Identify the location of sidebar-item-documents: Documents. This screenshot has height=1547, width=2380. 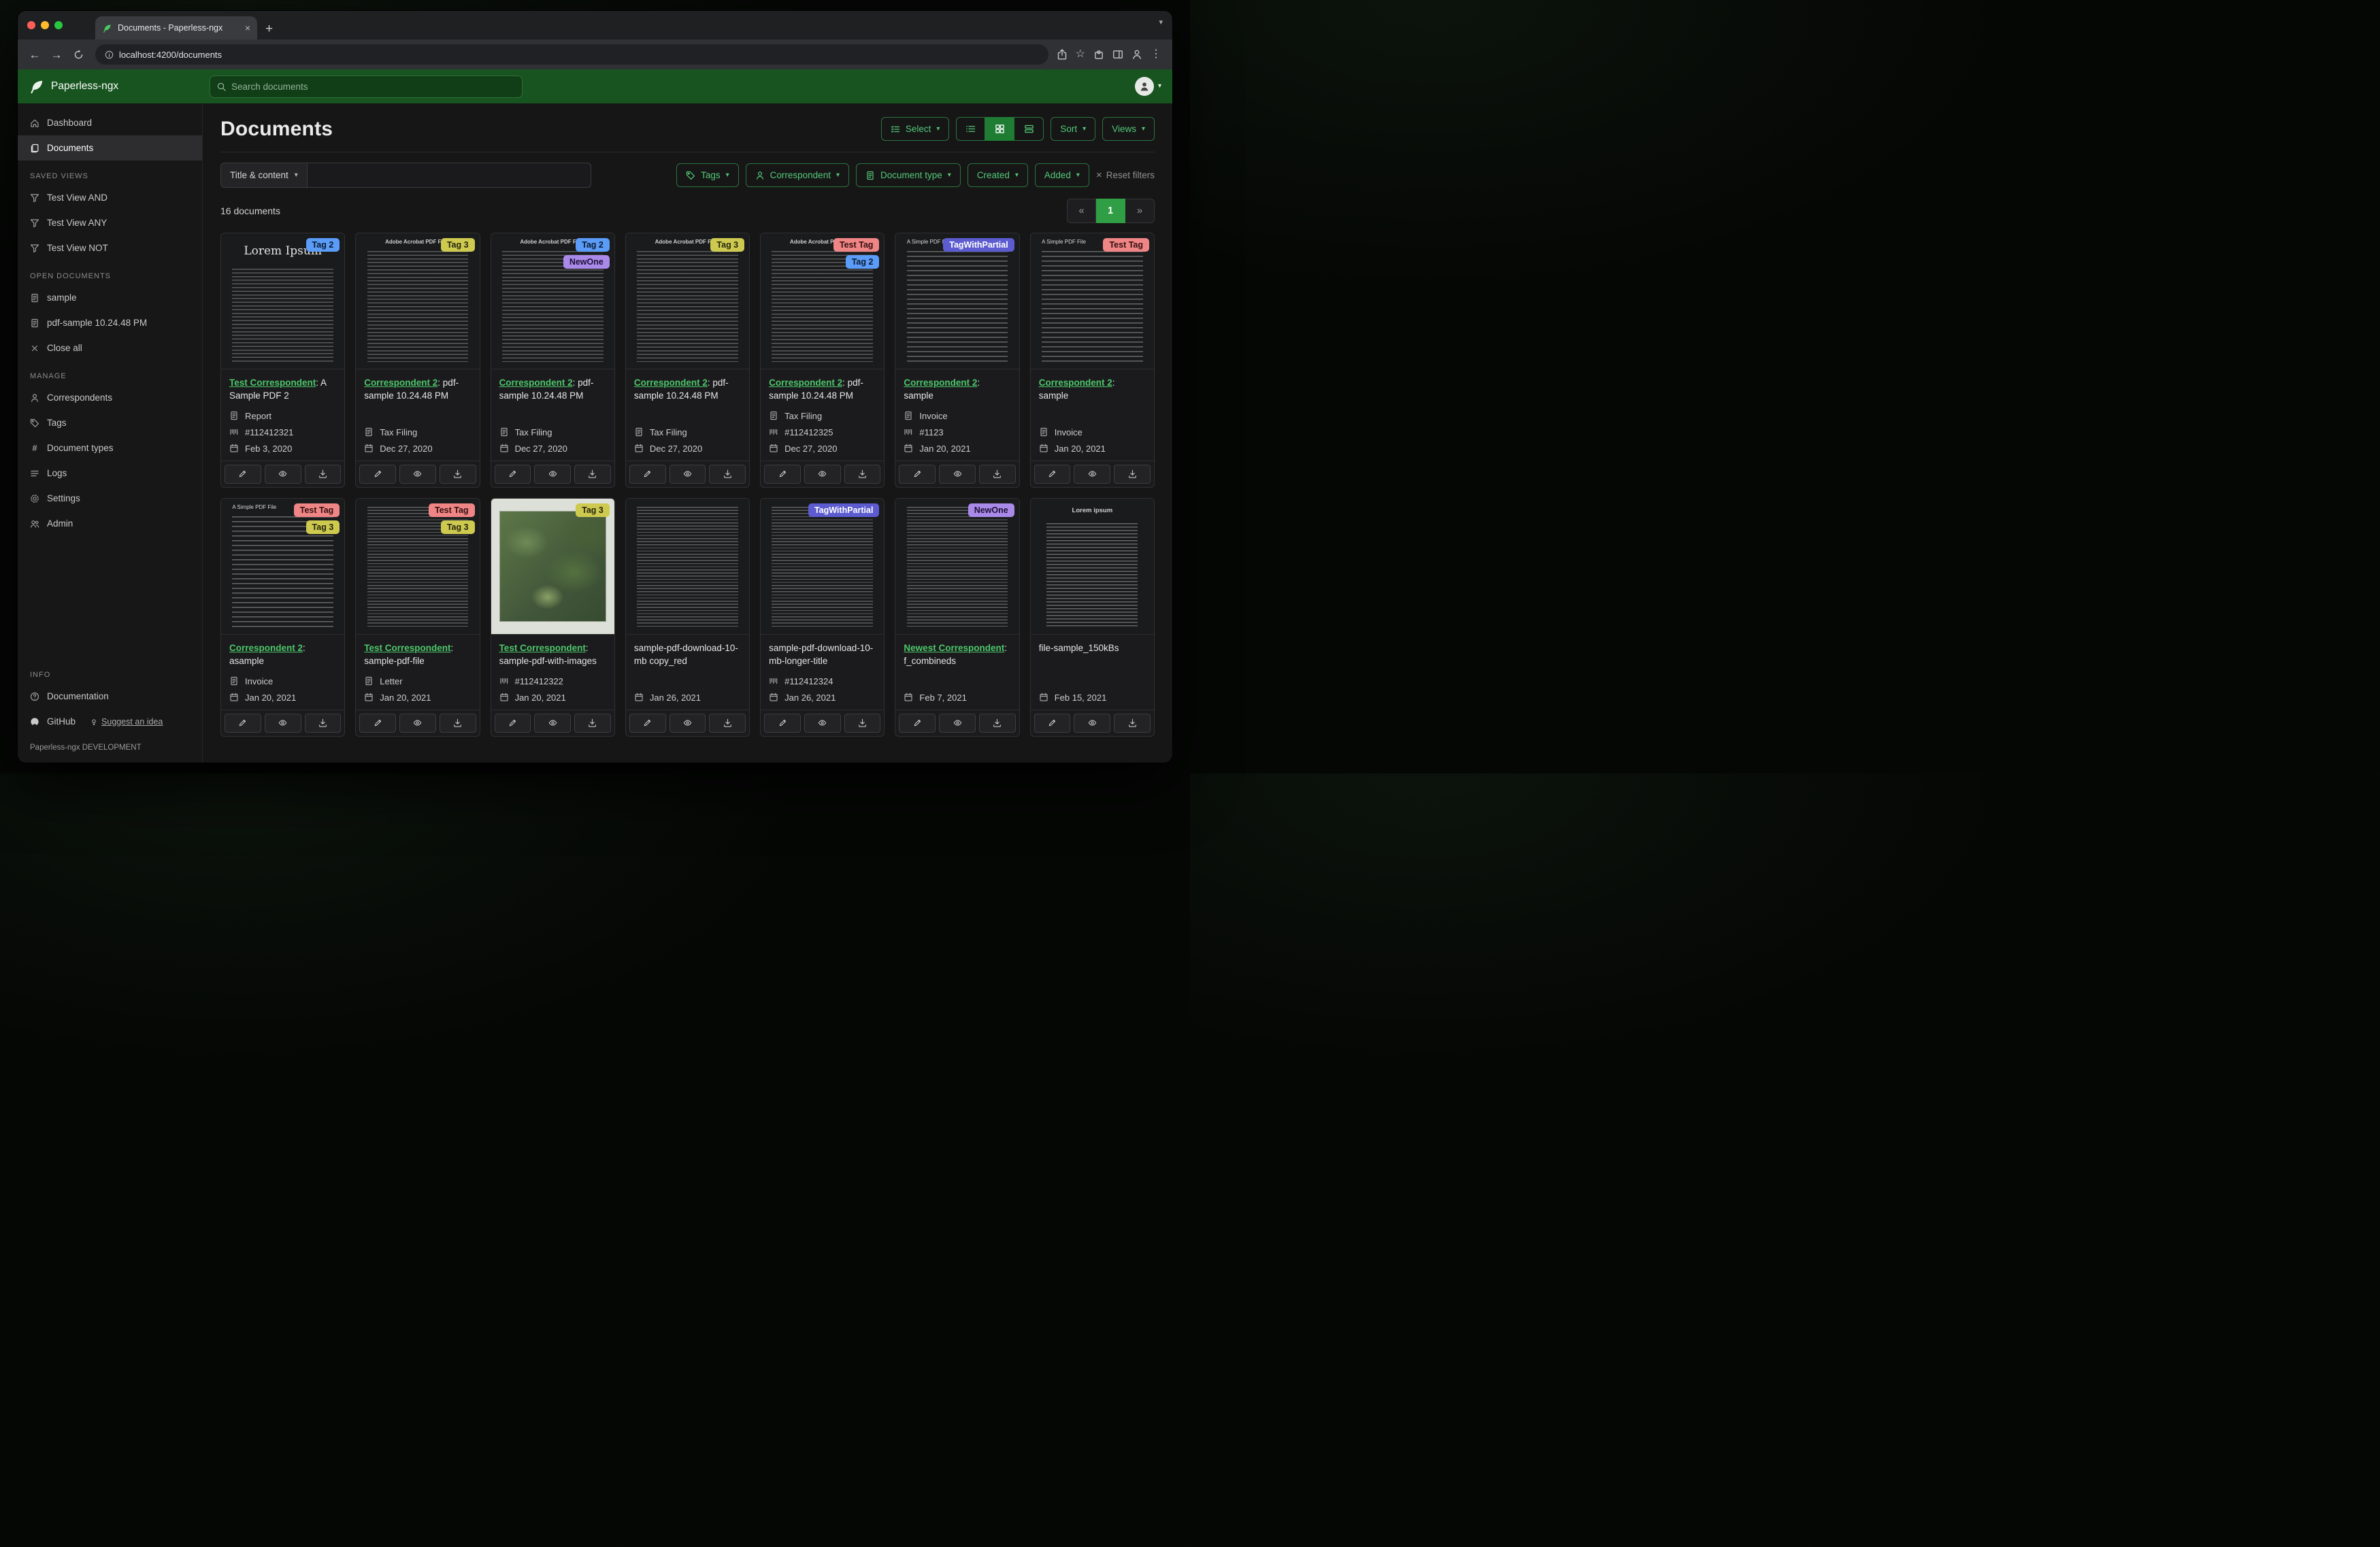
(110, 148).